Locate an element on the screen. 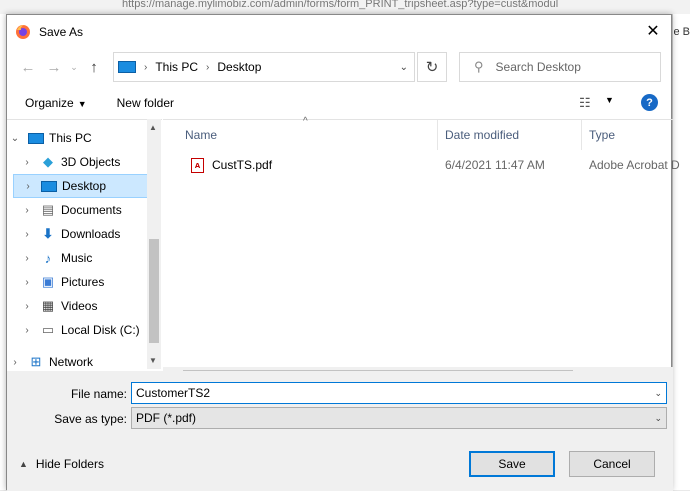  nav-item-label: This PC is located at coordinates (70, 138).